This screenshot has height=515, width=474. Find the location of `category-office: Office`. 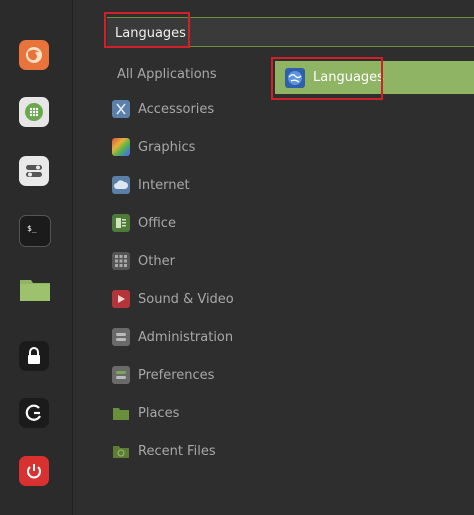

category-office: Office is located at coordinates (144, 223).